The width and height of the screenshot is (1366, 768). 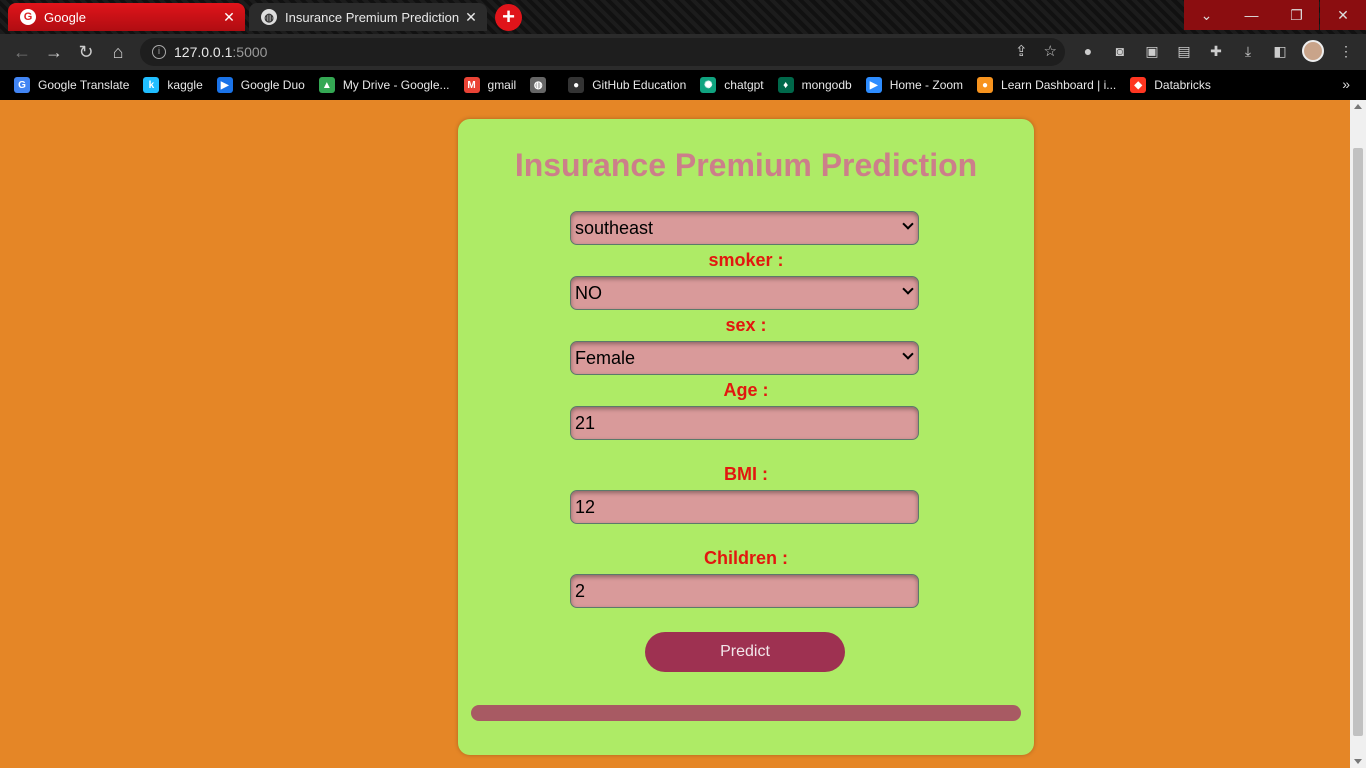 What do you see at coordinates (22, 85) in the screenshot?
I see `bookmark-icon: G` at bounding box center [22, 85].